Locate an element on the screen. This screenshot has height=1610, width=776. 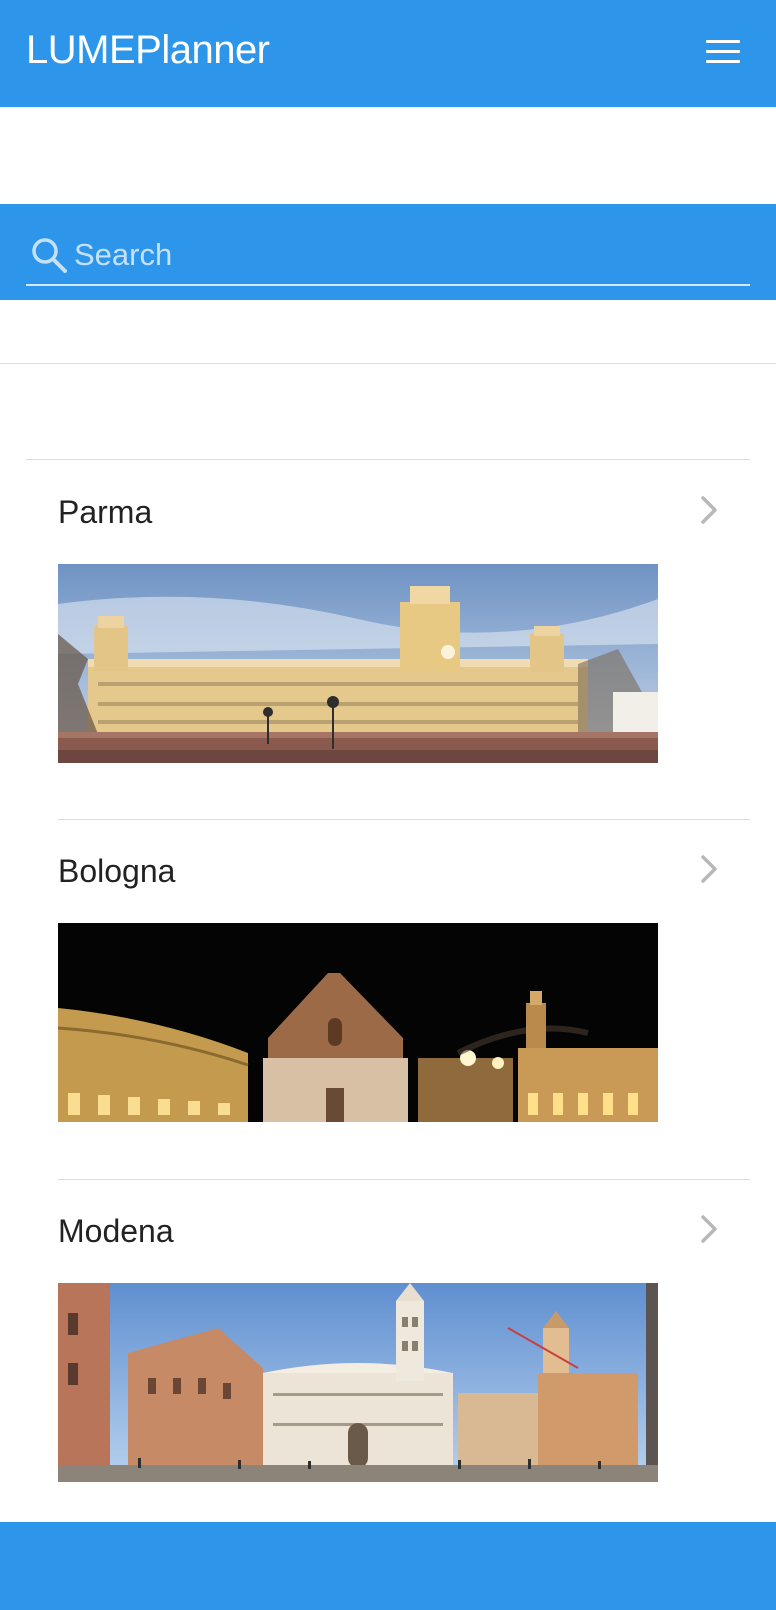
search-bar is located at coordinates (388, 252).